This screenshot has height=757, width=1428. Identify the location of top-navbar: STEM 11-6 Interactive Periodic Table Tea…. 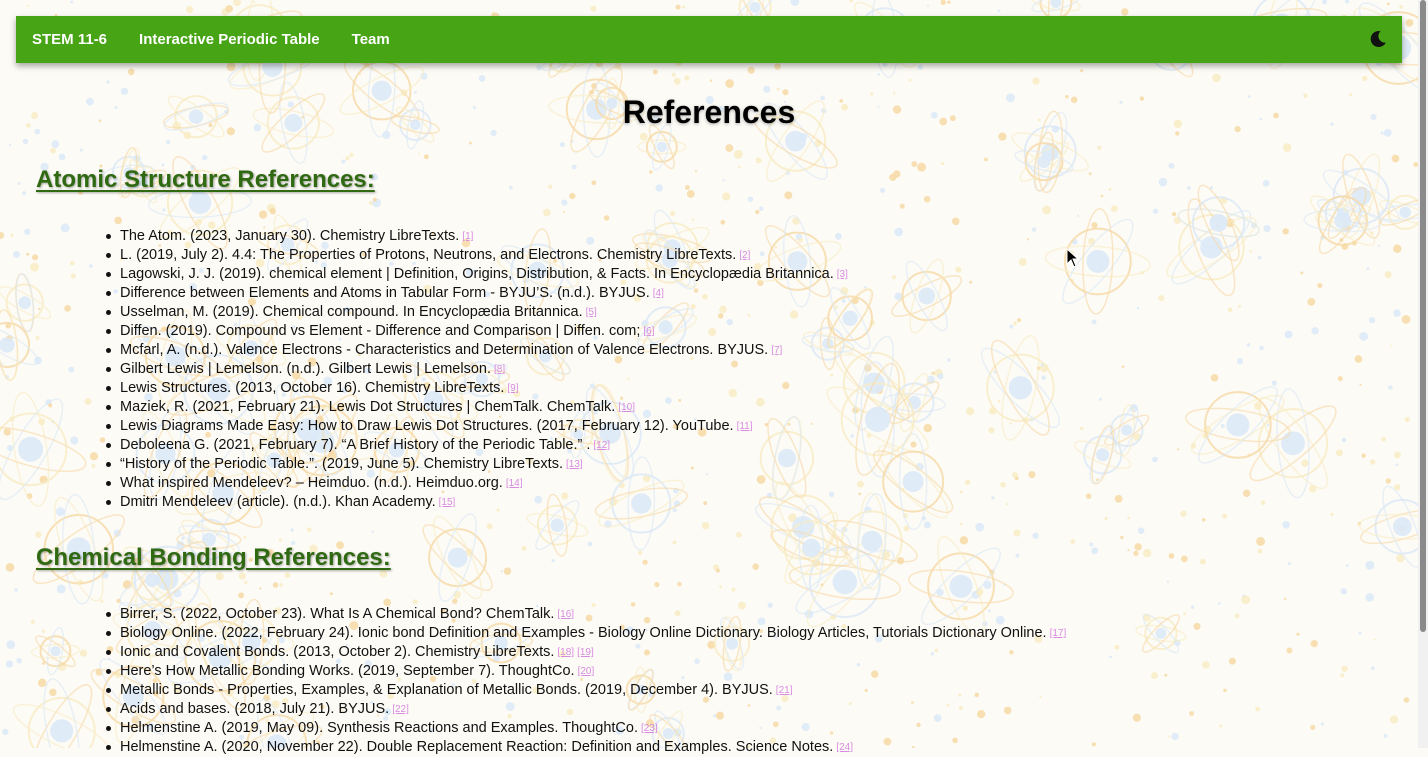
(709, 39).